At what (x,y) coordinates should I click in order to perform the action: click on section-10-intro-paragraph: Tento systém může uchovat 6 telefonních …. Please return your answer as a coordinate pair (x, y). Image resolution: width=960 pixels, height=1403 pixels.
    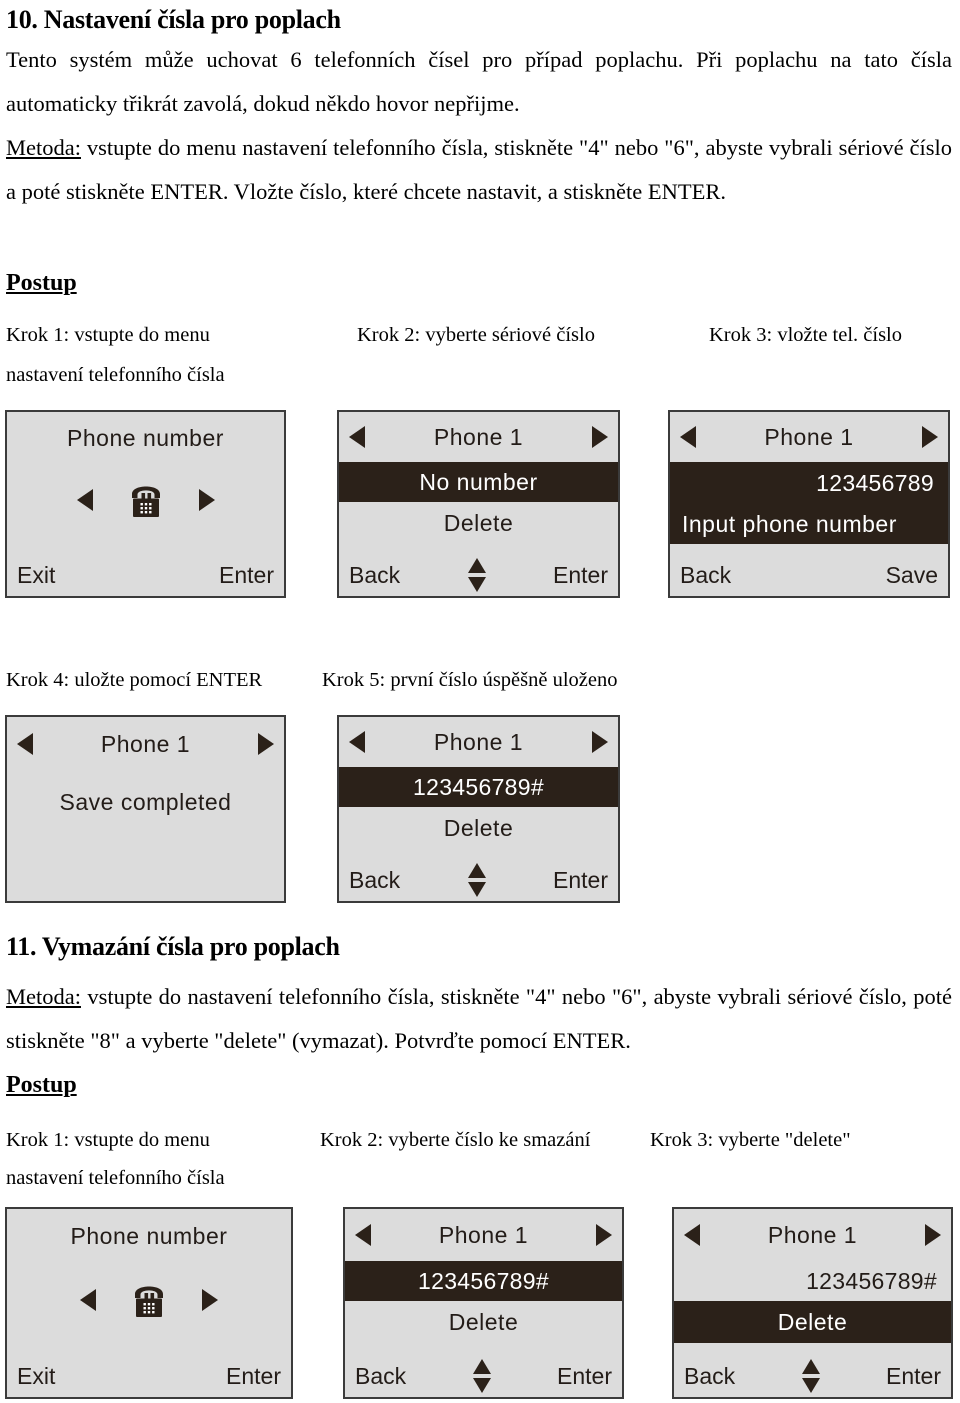
    Looking at the image, I should click on (479, 81).